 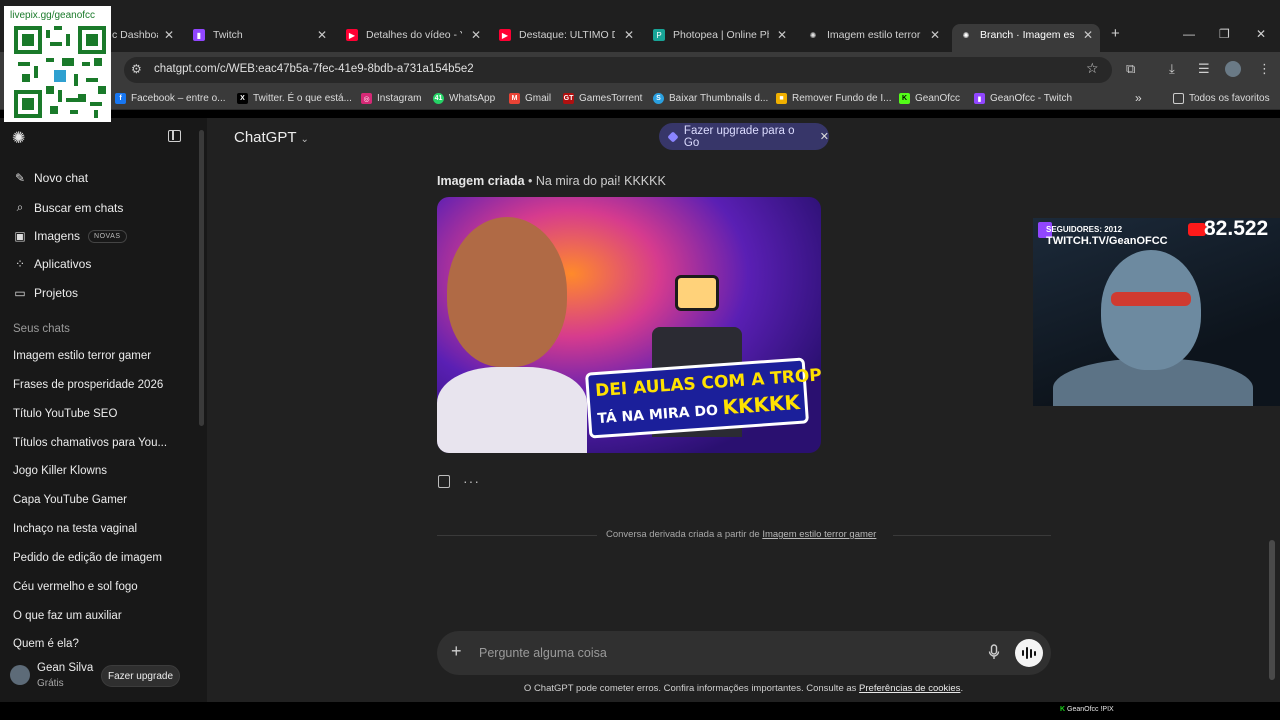 I want to click on sidebar-toggle-icon, so click(x=174, y=136).